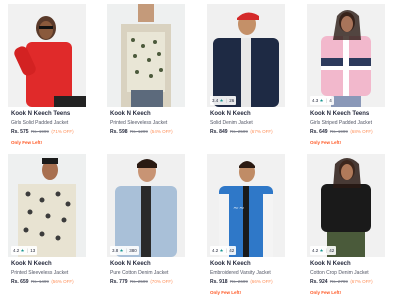 Image resolution: width=400 pixels, height=295 pixels. Describe the element at coordinates (161, 281) in the screenshot. I see `product-discount: (70% OFF)` at that location.